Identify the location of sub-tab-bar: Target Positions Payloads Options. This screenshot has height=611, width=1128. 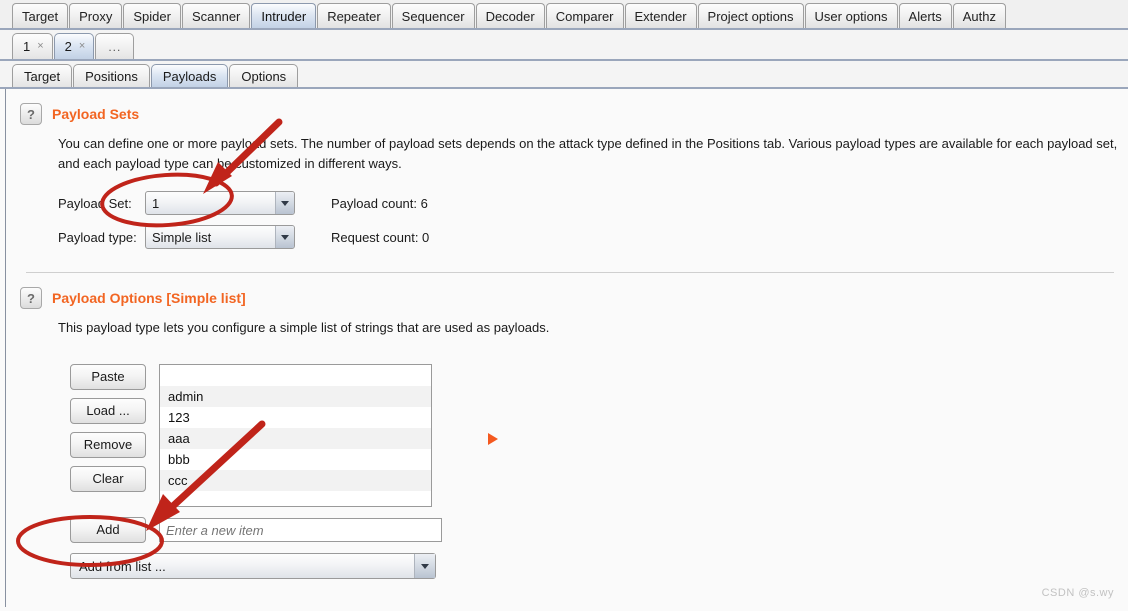
(564, 75).